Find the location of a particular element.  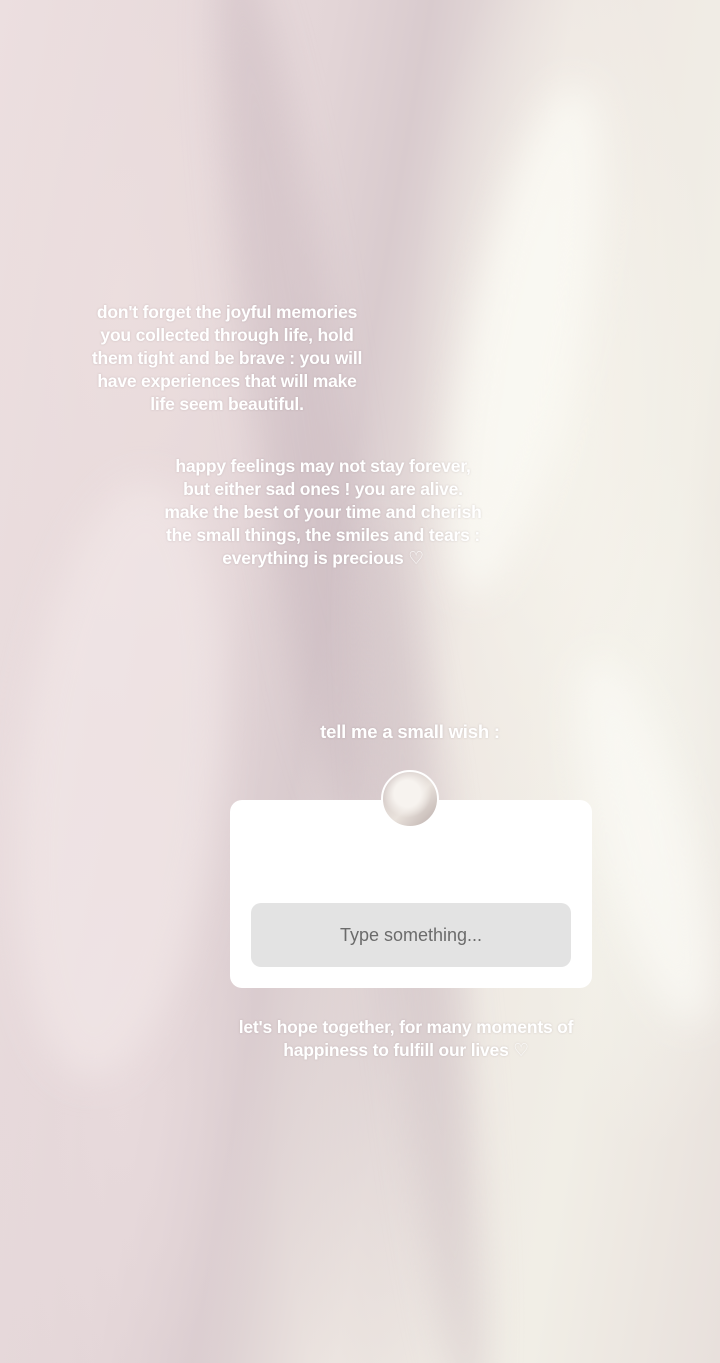

avatar is located at coordinates (410, 799).